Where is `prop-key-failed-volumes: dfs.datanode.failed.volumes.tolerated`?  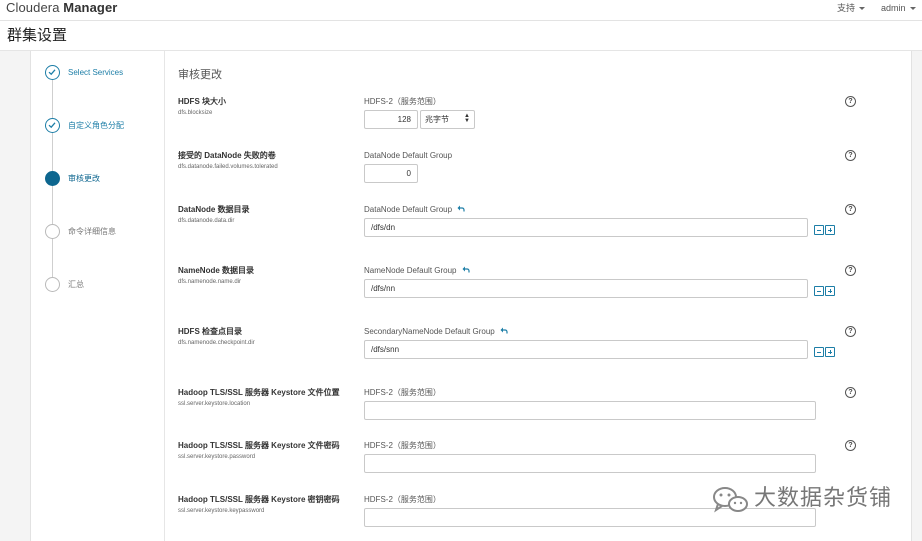
prop-key-failed-volumes: dfs.datanode.failed.volumes.tolerated is located at coordinates (228, 167).